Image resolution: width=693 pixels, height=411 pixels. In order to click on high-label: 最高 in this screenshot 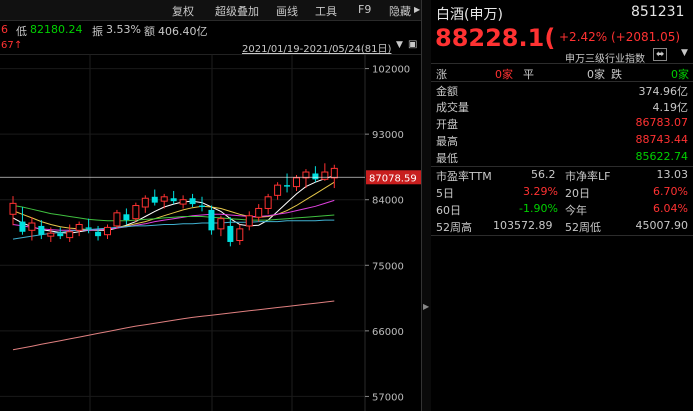, I will do `click(447, 141)`.